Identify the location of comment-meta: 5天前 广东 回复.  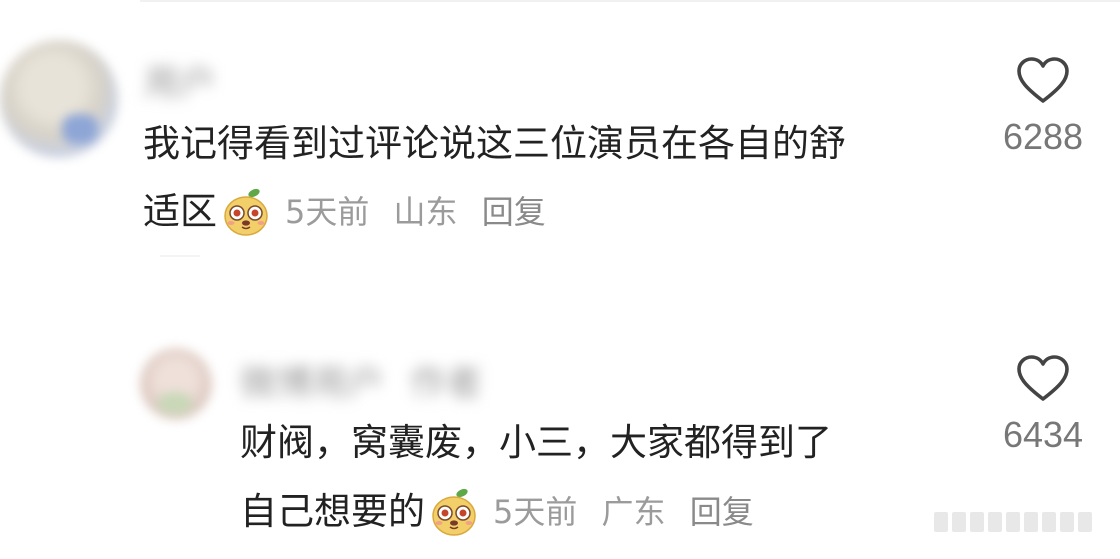
(630, 512).